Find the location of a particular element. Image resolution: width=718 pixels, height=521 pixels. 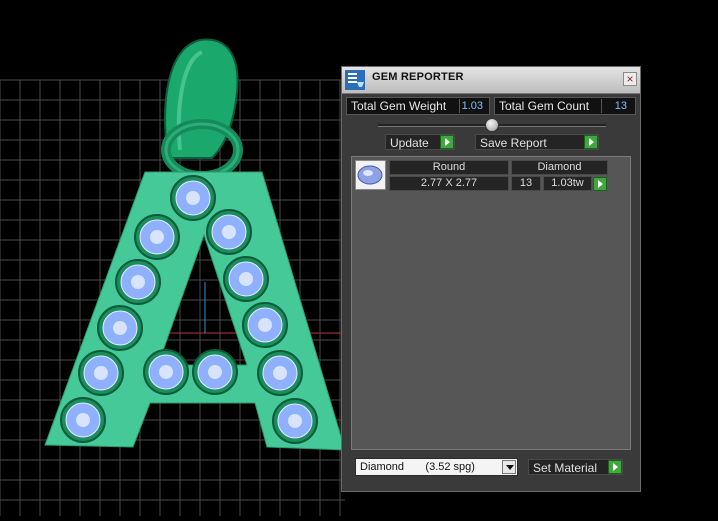

gem-weight-cell: 1.03tw is located at coordinates (567, 183).